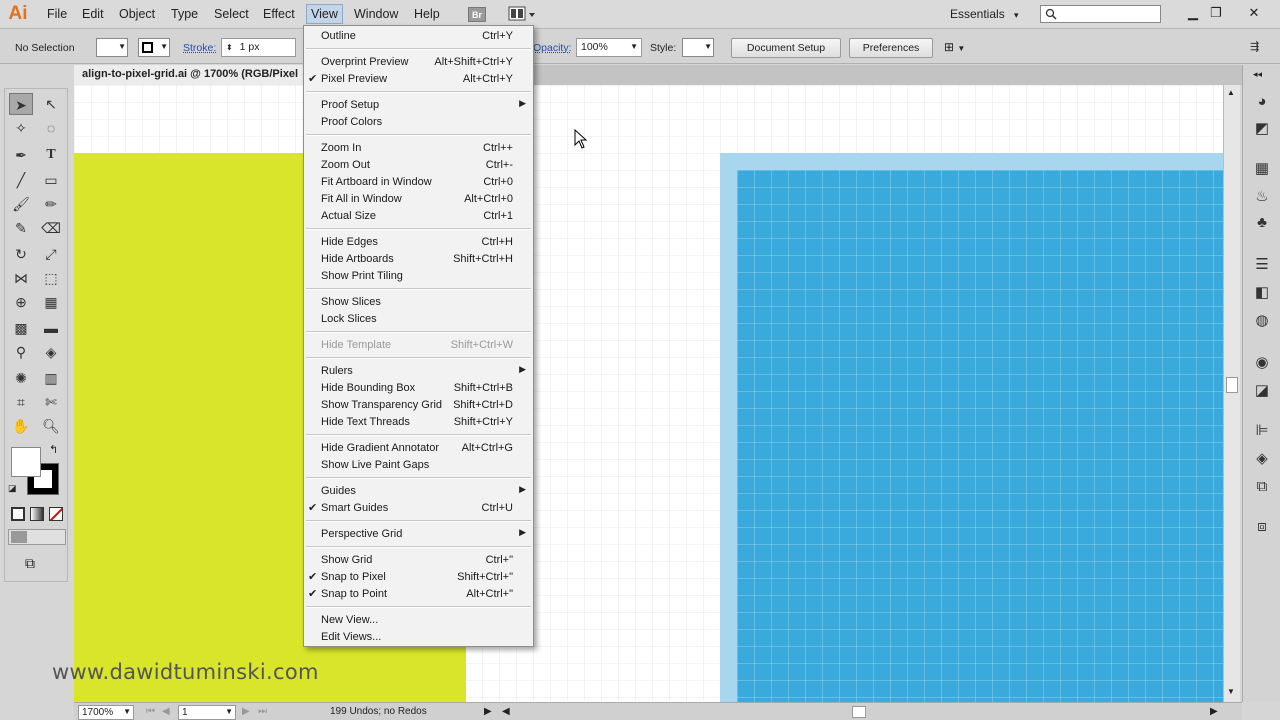  Describe the element at coordinates (1216, 13) in the screenshot. I see `restore-button: ❐` at that location.